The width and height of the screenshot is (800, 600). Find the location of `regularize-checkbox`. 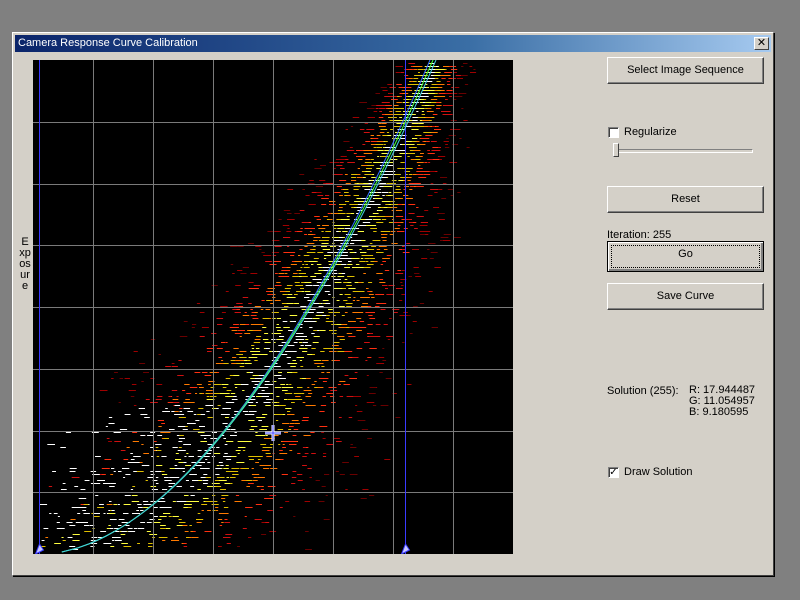

regularize-checkbox is located at coordinates (613, 132).